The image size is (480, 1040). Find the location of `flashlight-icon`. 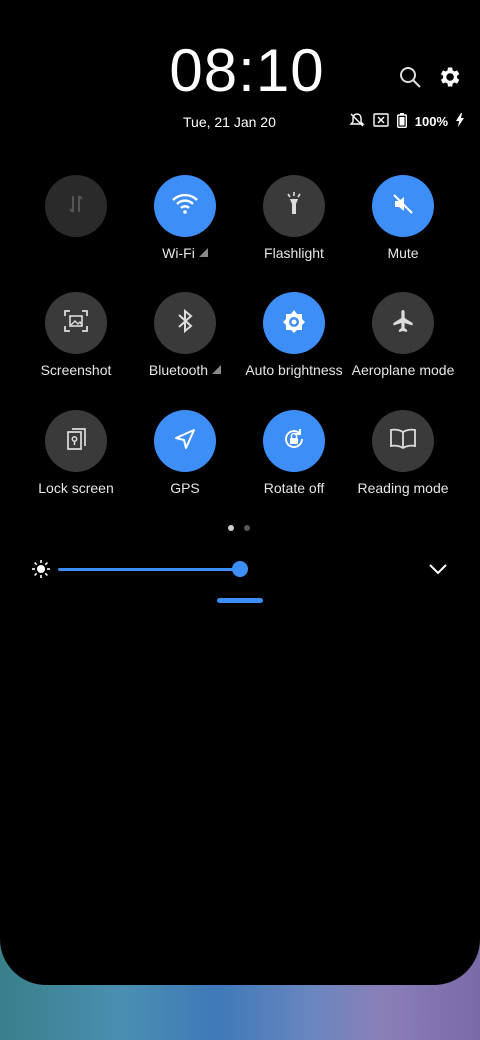

flashlight-icon is located at coordinates (294, 206).